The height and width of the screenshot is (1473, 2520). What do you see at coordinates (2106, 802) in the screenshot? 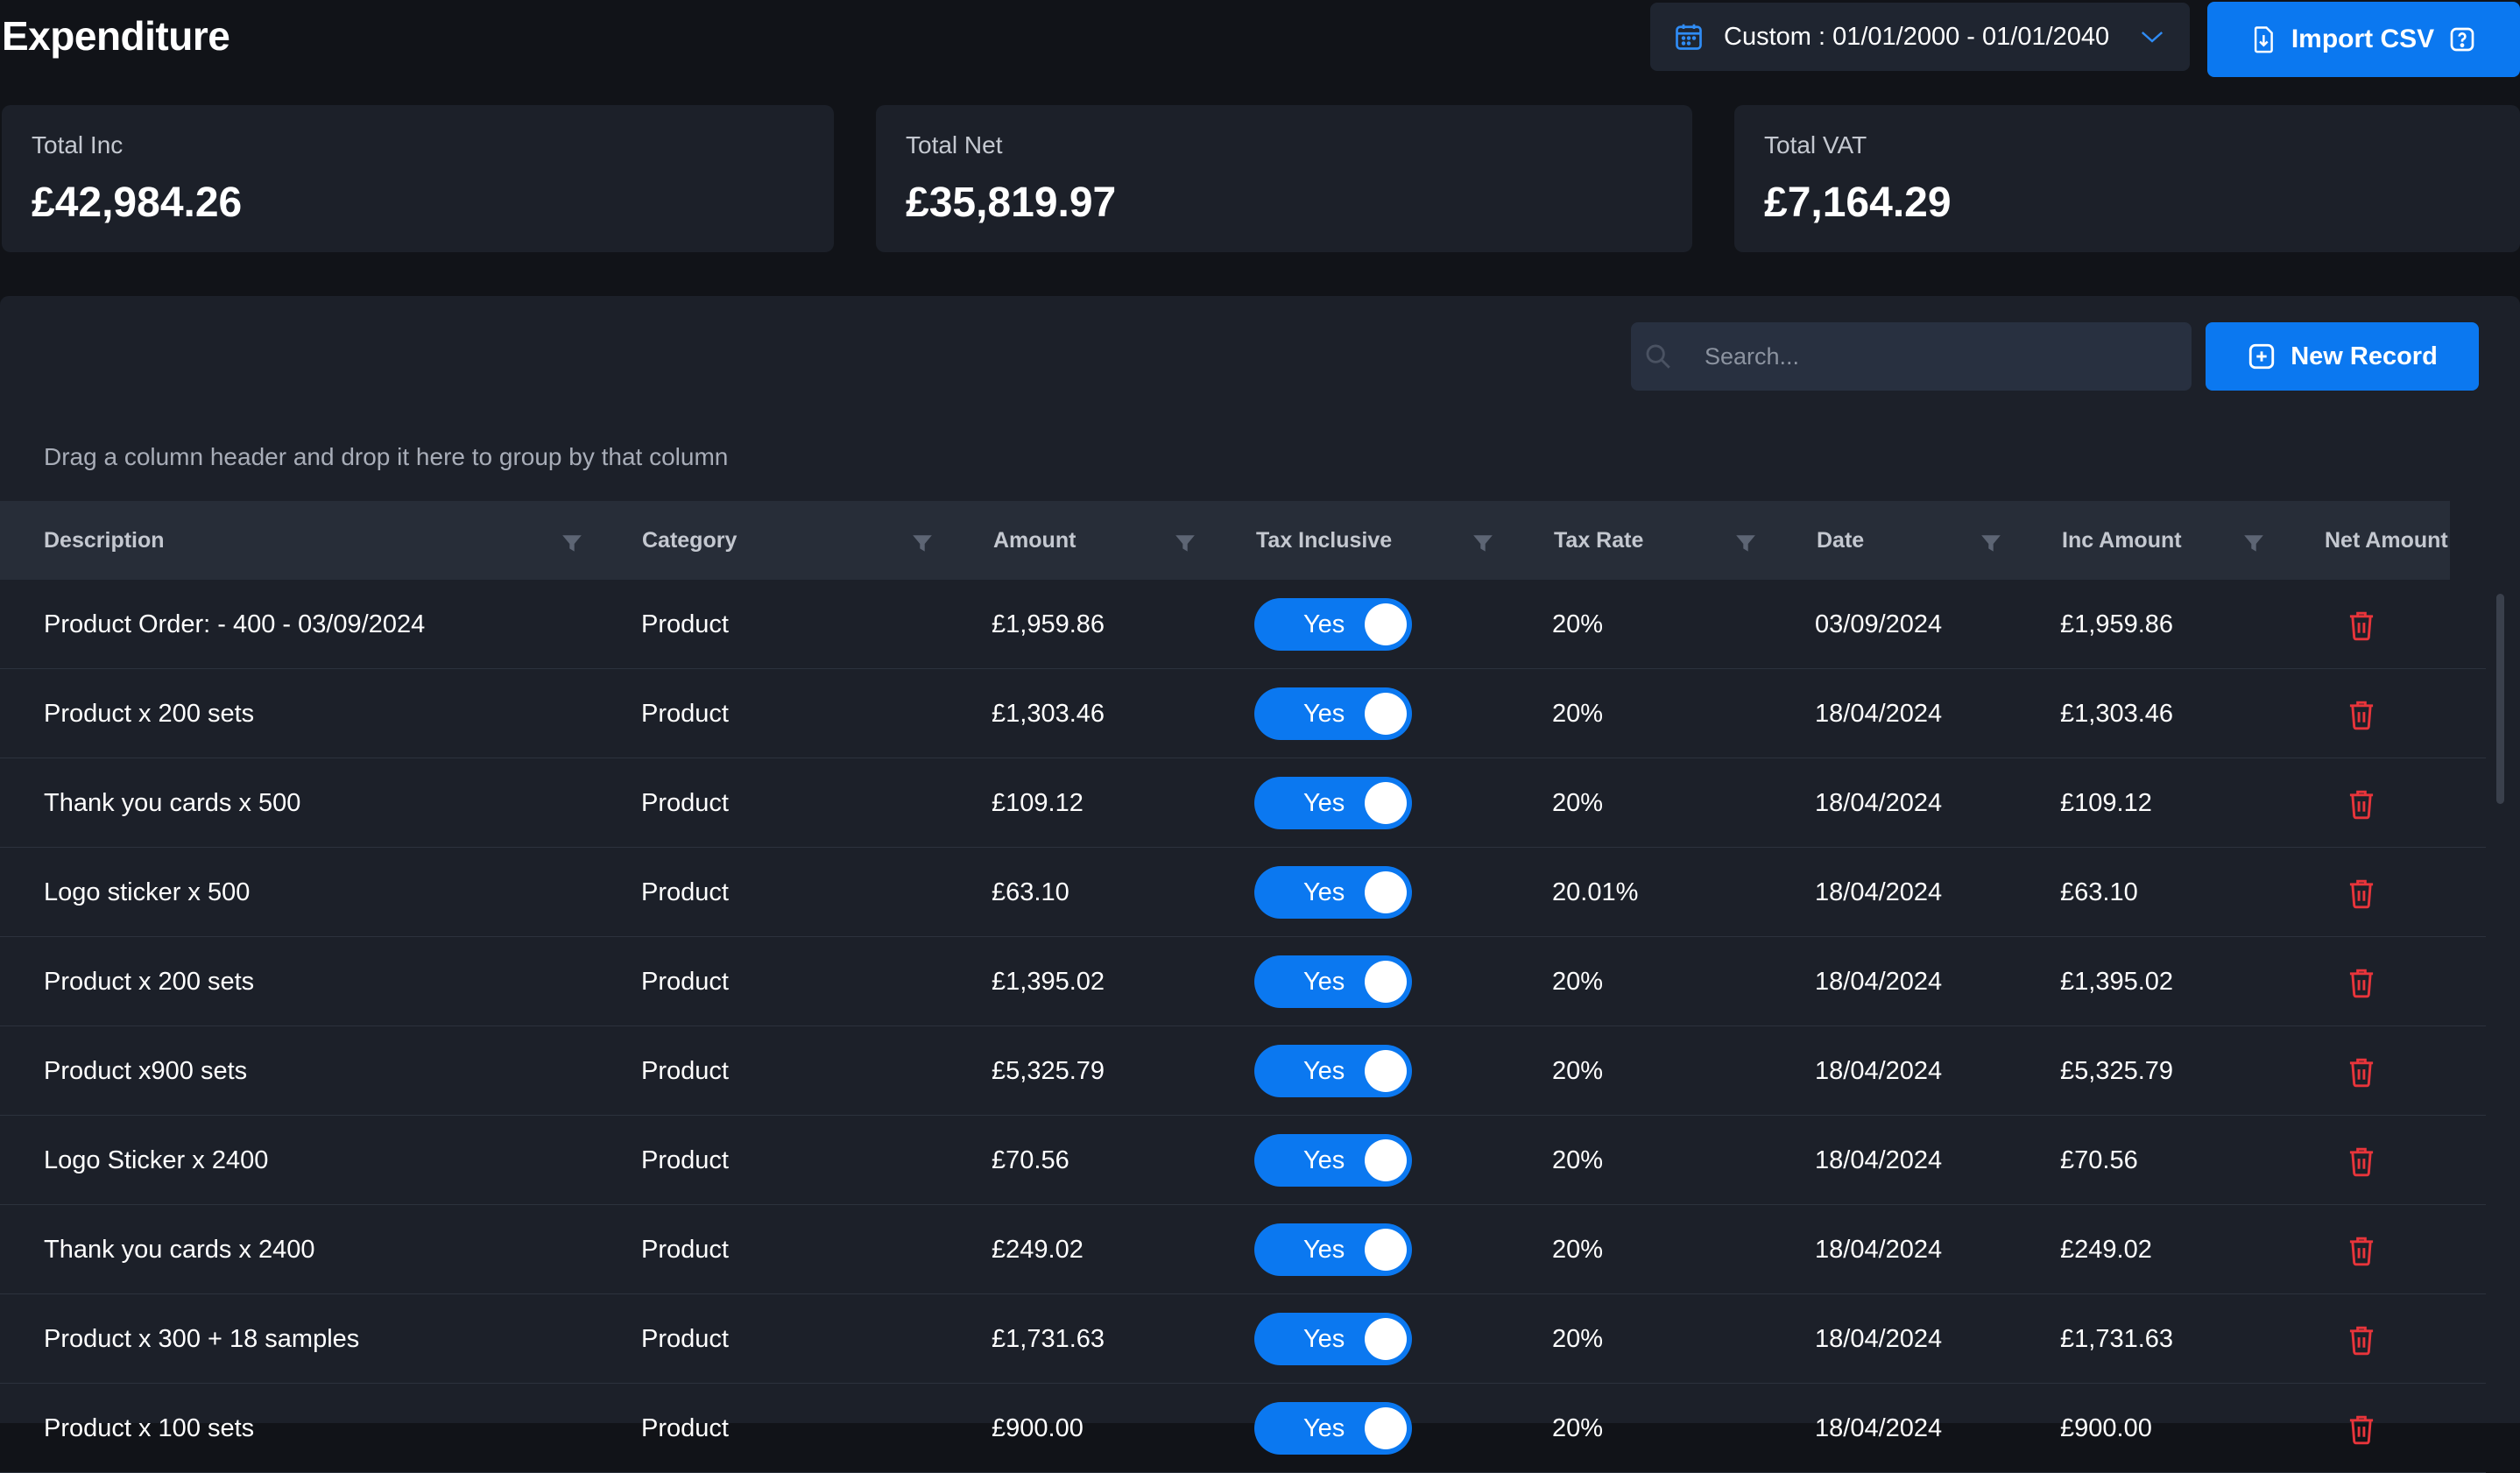
I see `cell-inc-amount: £109.12` at bounding box center [2106, 802].